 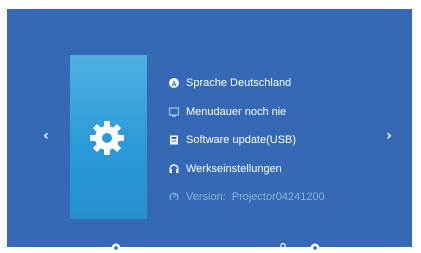 I want to click on menu-item-language: A Sprache Deutschland, so click(x=229, y=83).